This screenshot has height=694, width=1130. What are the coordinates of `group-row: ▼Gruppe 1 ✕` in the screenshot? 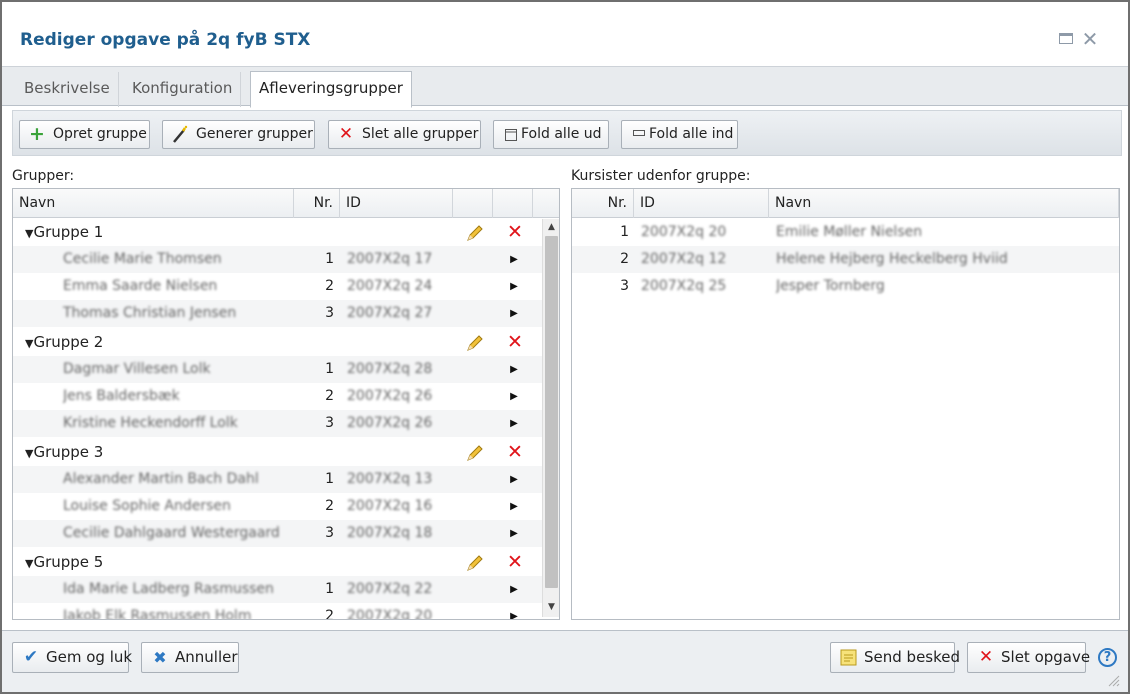 It's located at (277, 232).